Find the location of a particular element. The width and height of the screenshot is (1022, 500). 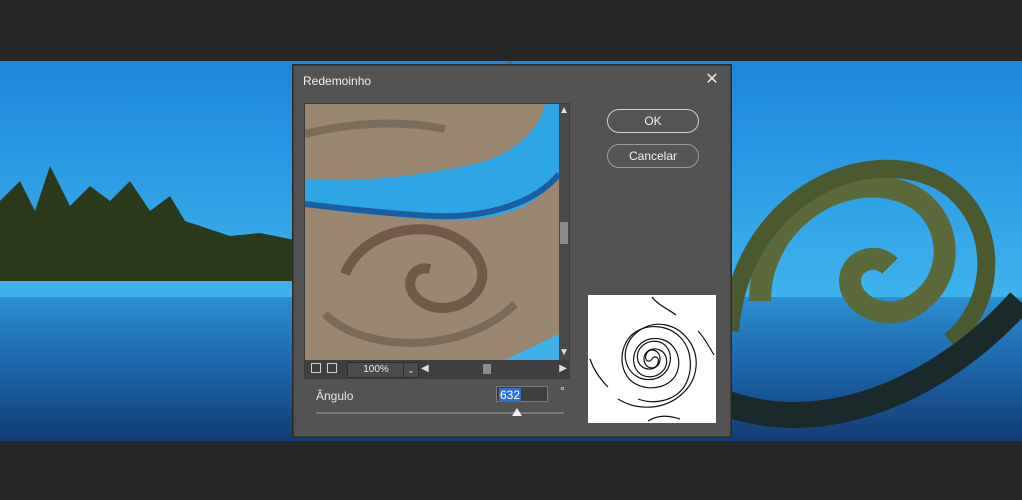

horizontal-scroll-thumb is located at coordinates (487, 369).